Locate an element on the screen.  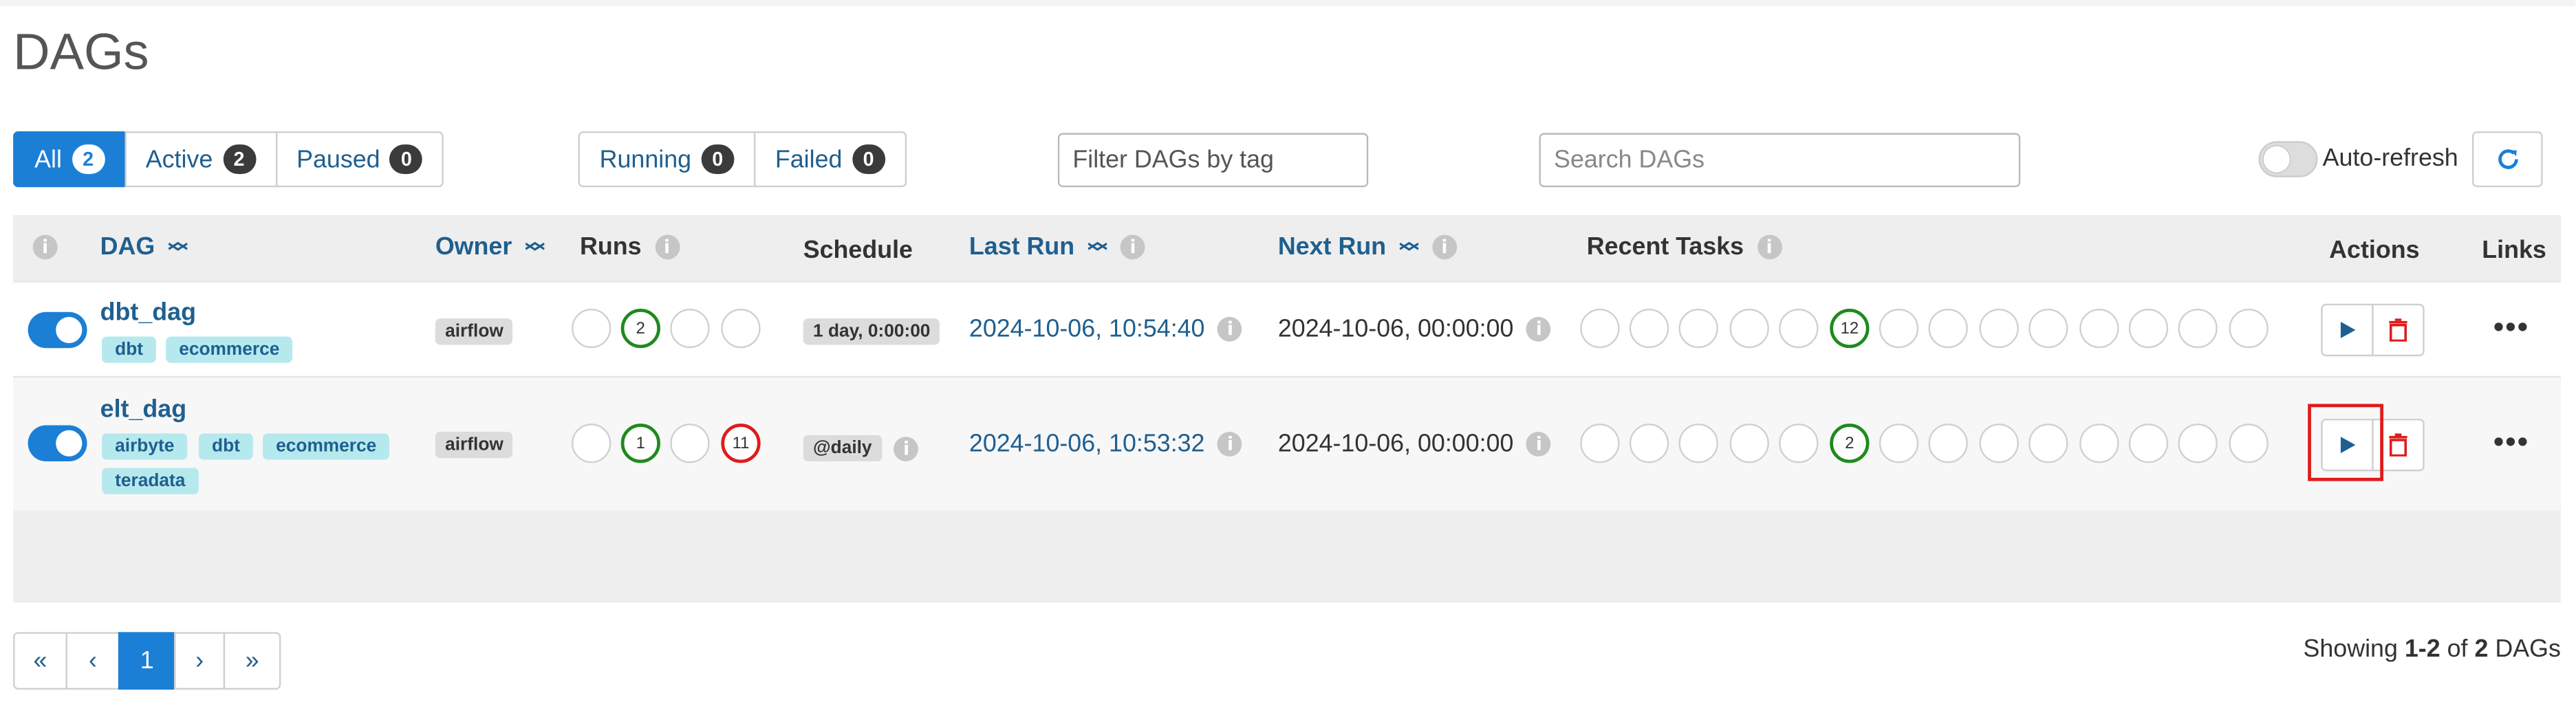
header-runs-label: Runs is located at coordinates (610, 247).